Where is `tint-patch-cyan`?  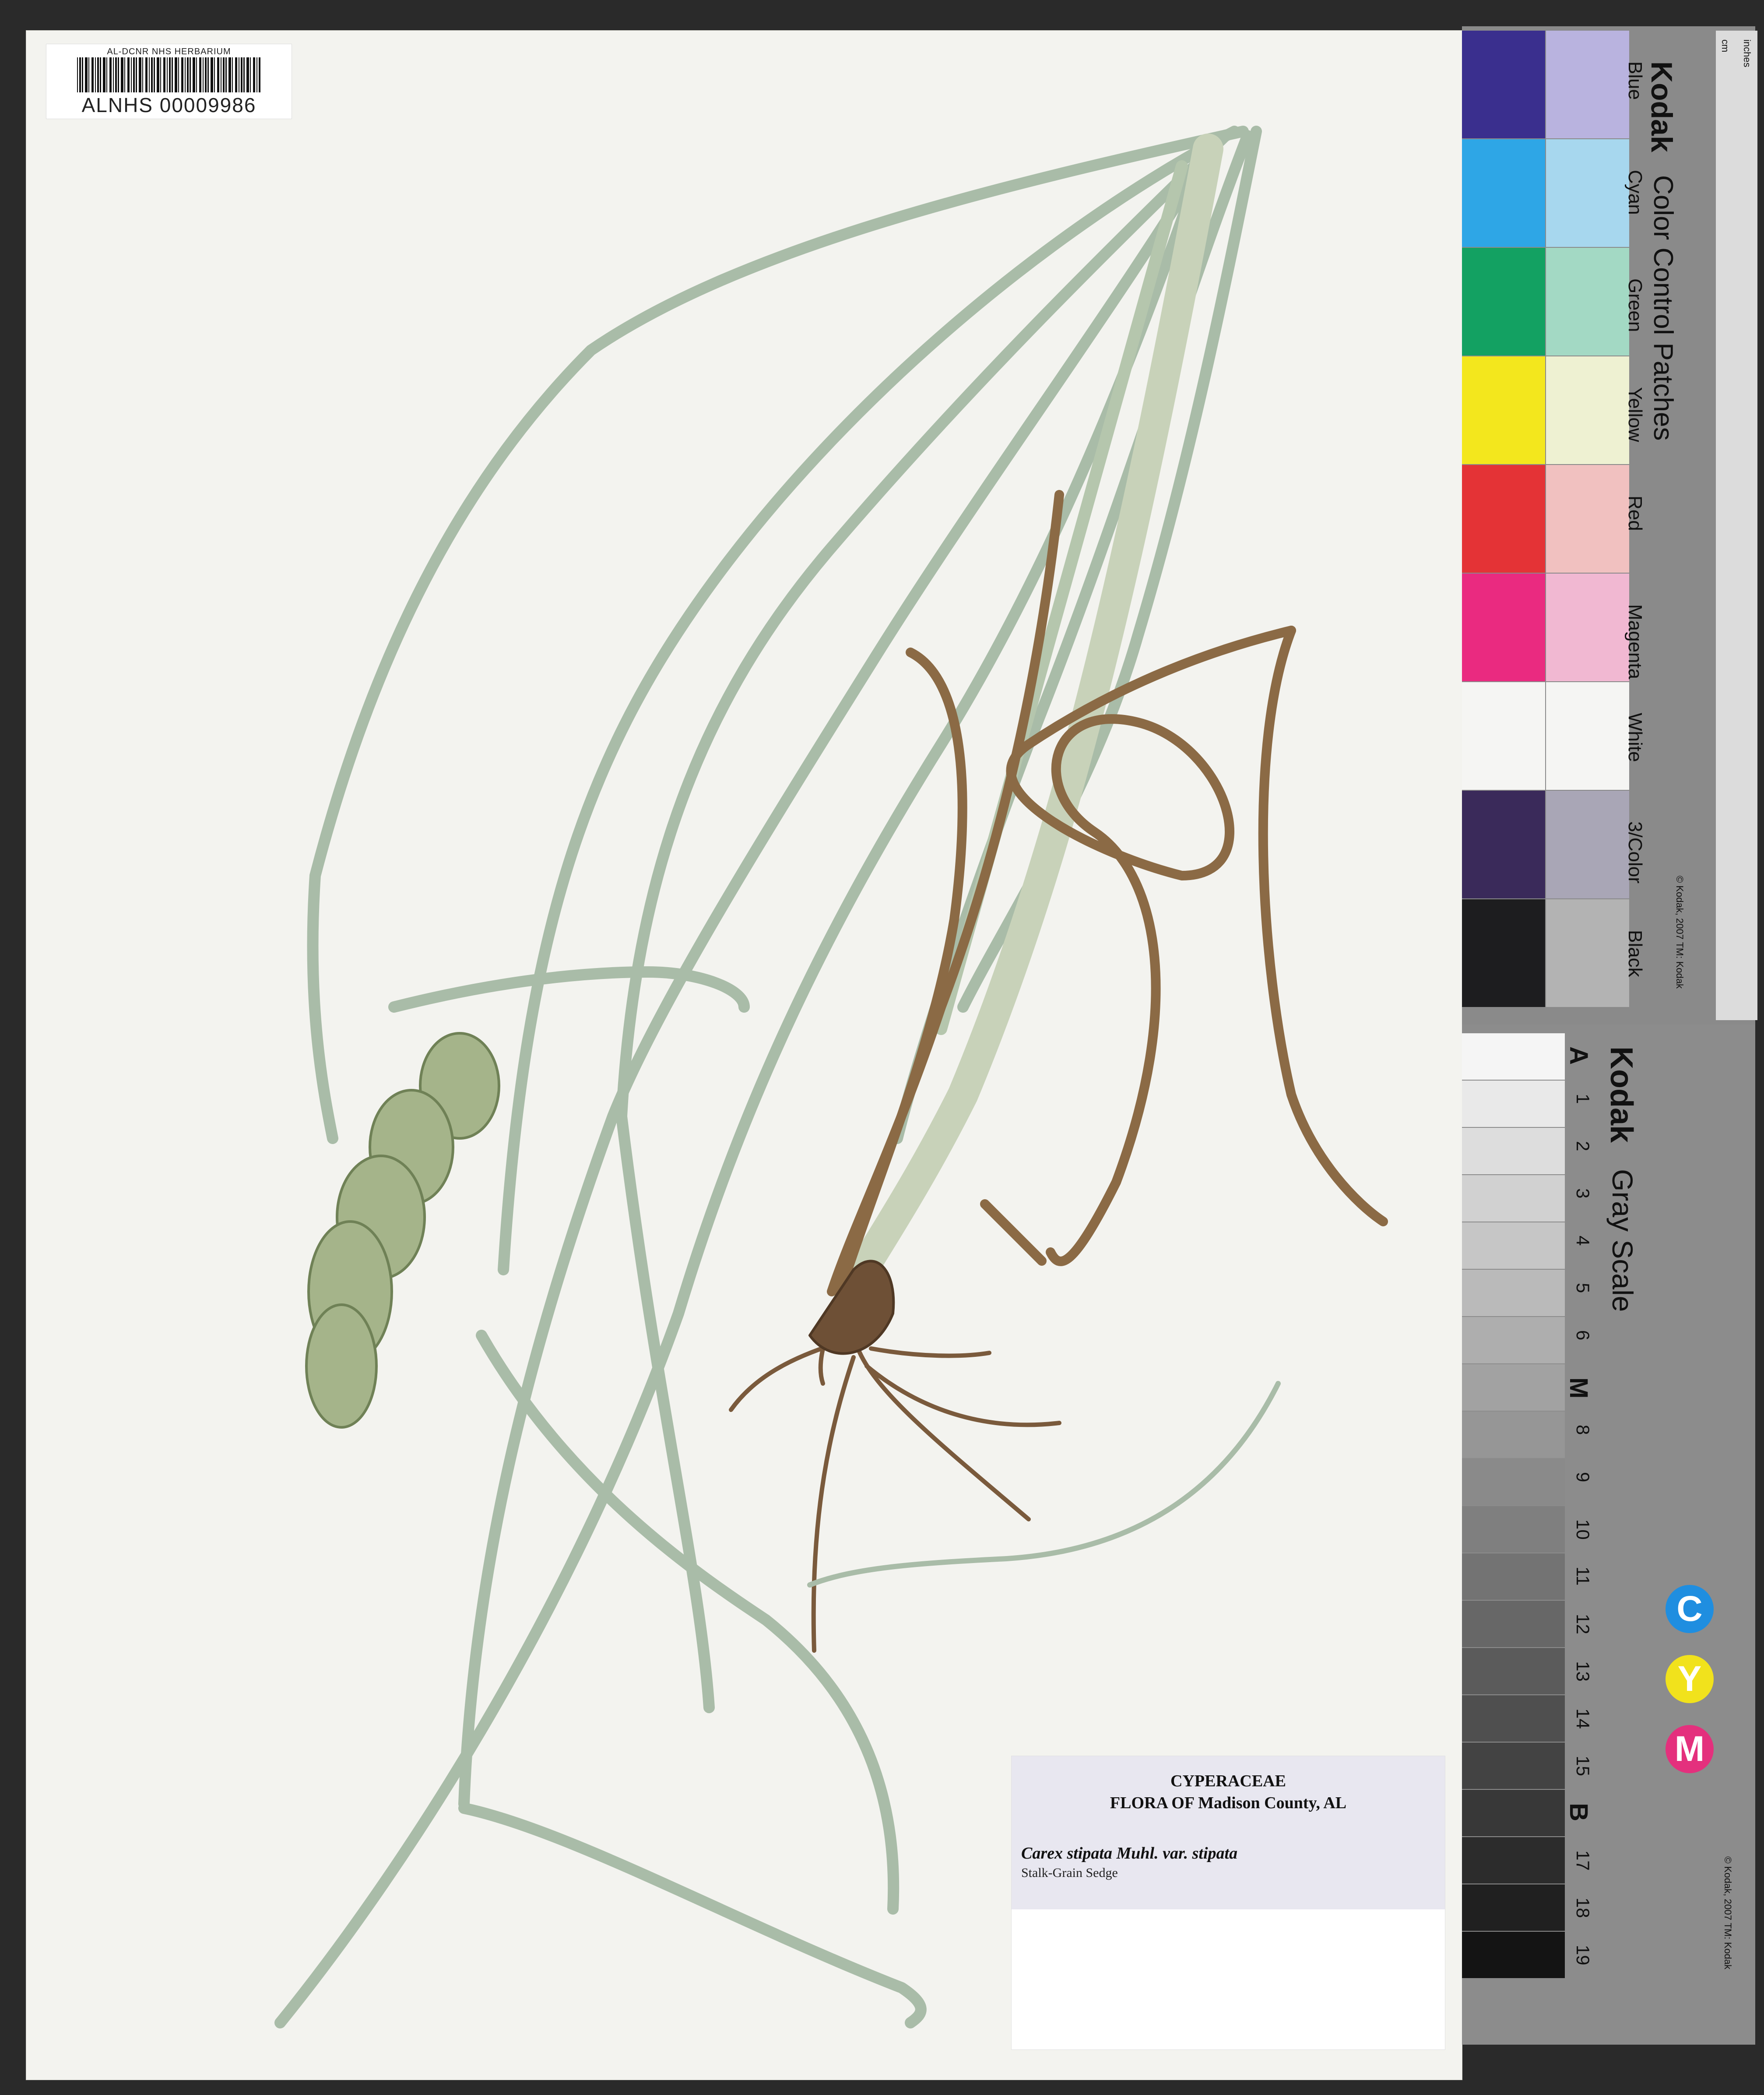
tint-patch-cyan is located at coordinates (1588, 193).